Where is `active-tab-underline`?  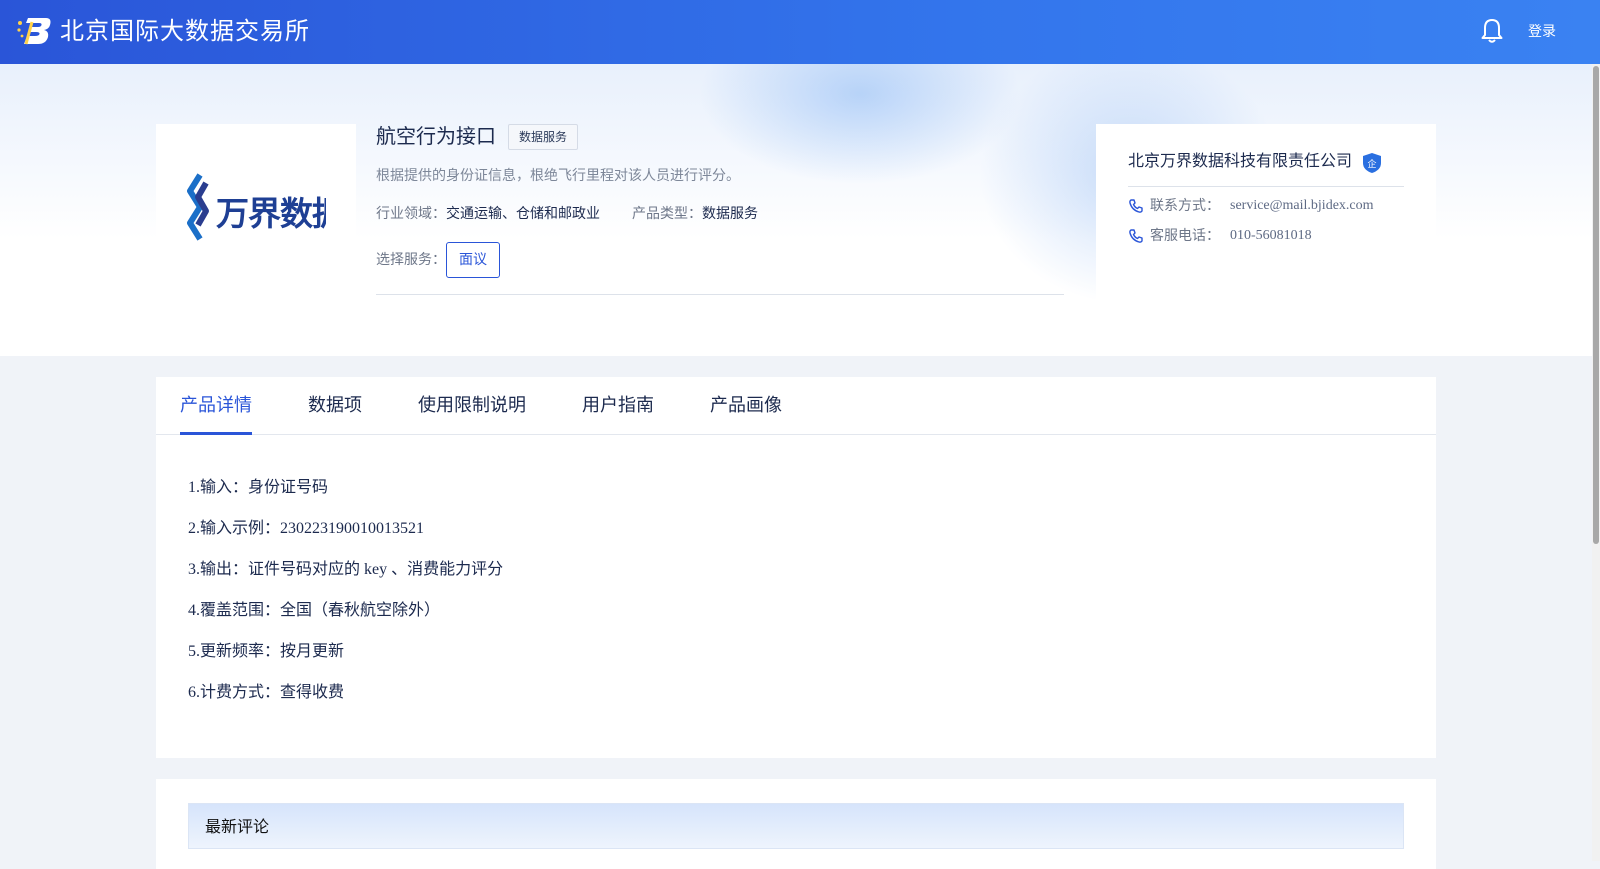
active-tab-underline is located at coordinates (216, 433).